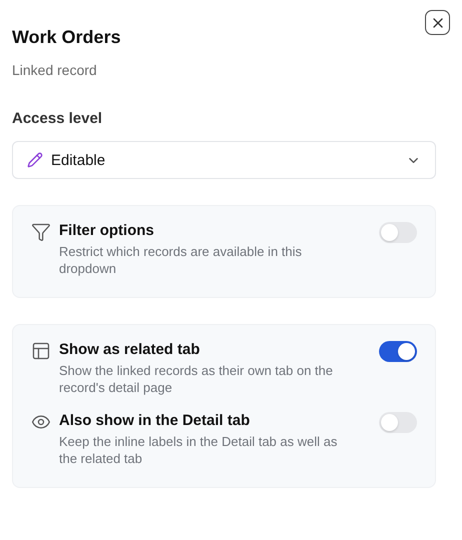  I want to click on filter-icon, so click(41, 232).